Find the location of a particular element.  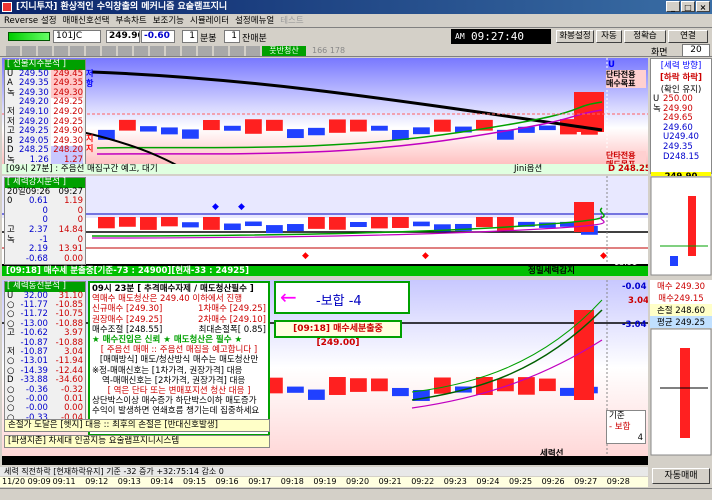

interval-input: 1 is located at coordinates (190, 36).